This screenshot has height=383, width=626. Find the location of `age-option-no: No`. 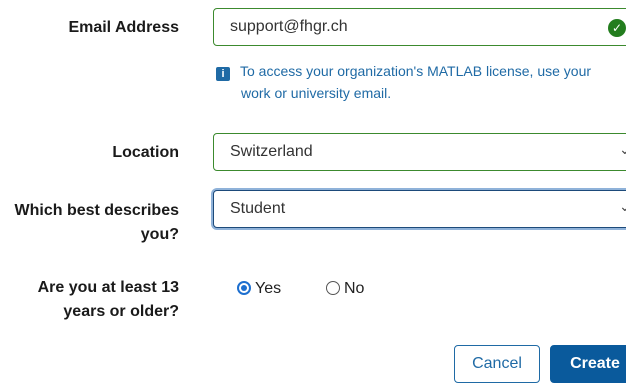

age-option-no: No is located at coordinates (354, 288).